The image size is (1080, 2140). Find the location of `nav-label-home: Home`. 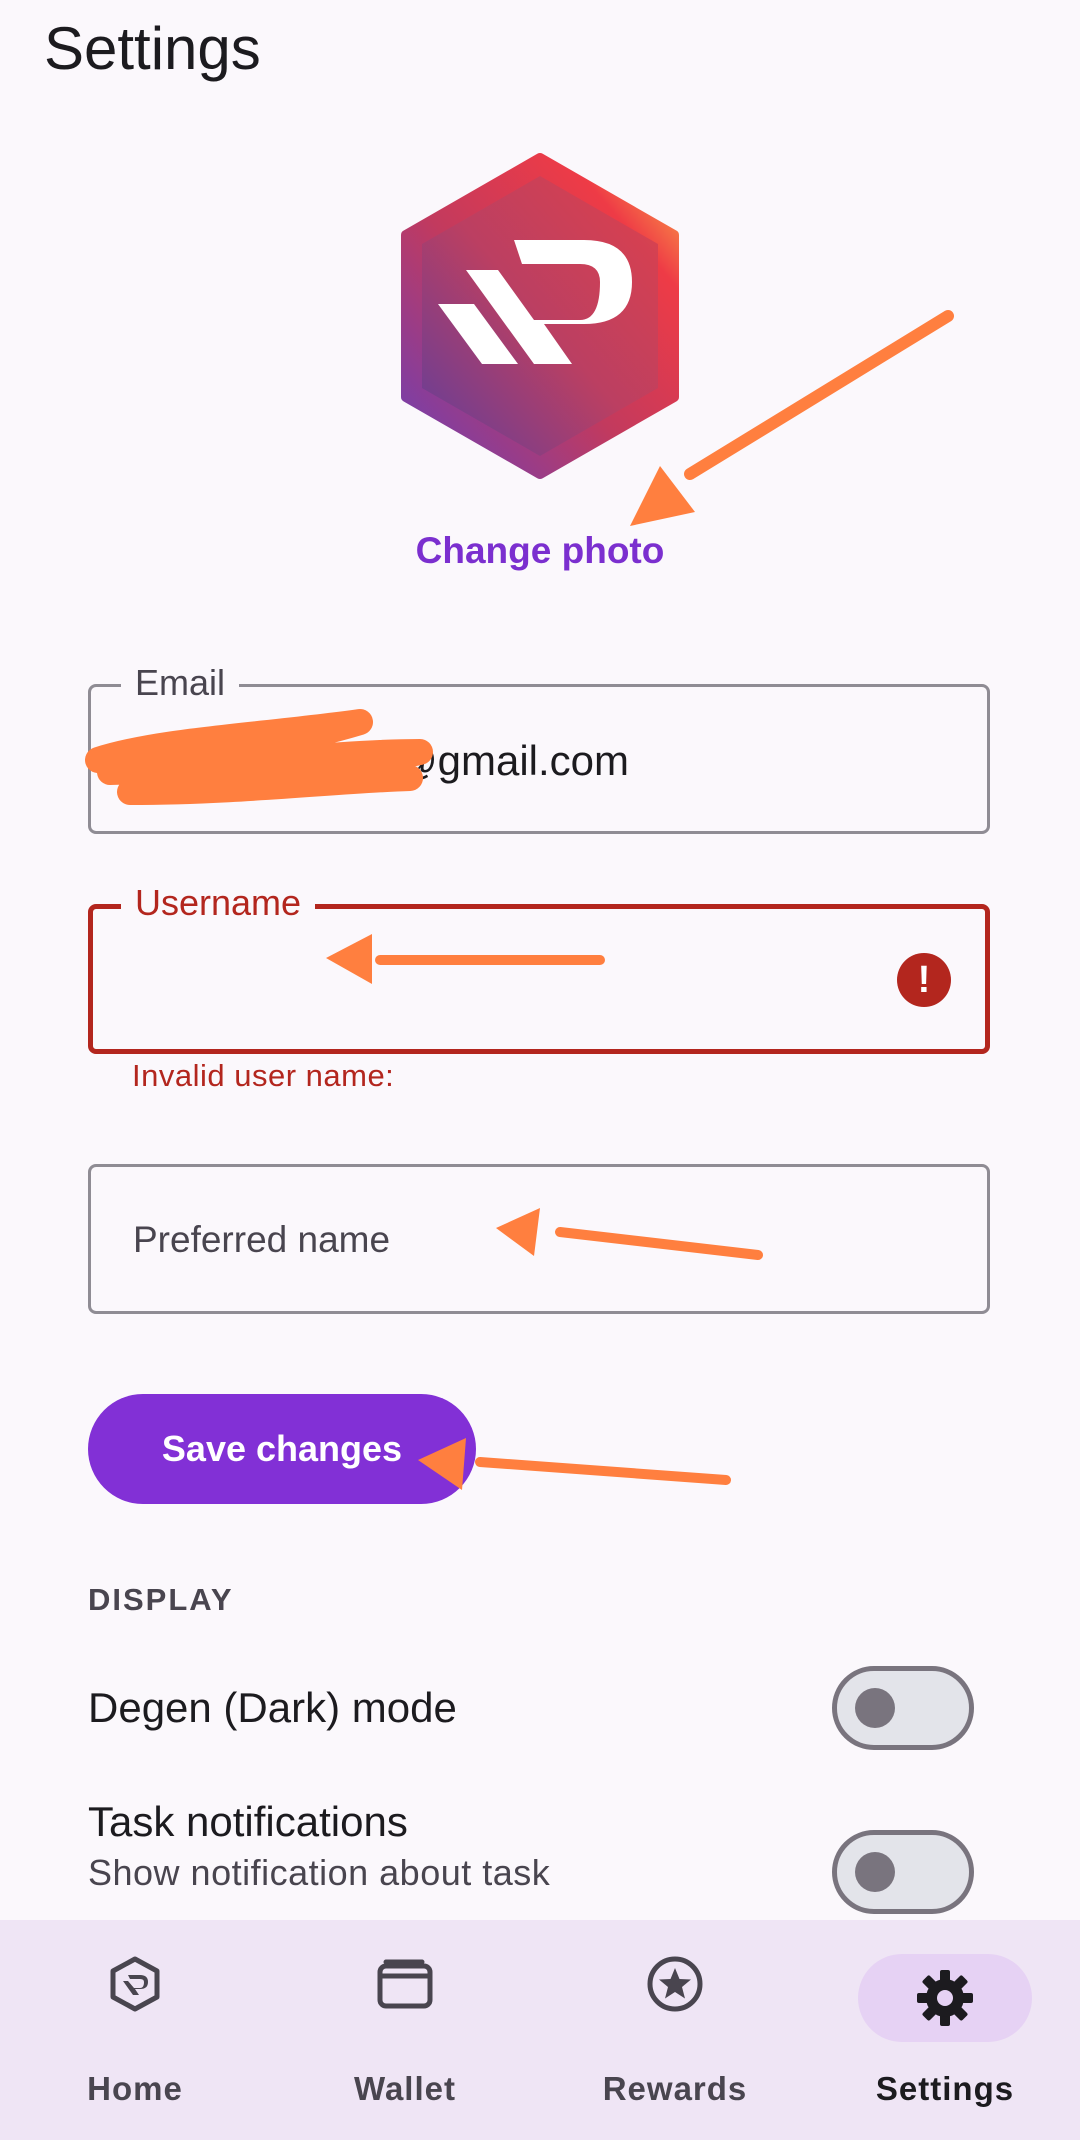

nav-label-home: Home is located at coordinates (135, 2088).